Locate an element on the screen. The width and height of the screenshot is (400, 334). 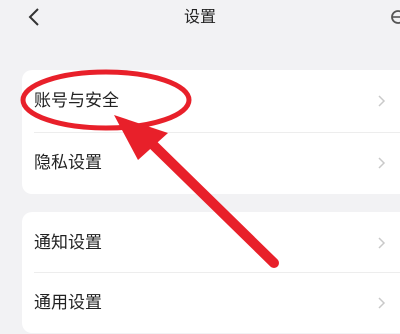
settings-row-label: 隐私设置 is located at coordinates (68, 163).